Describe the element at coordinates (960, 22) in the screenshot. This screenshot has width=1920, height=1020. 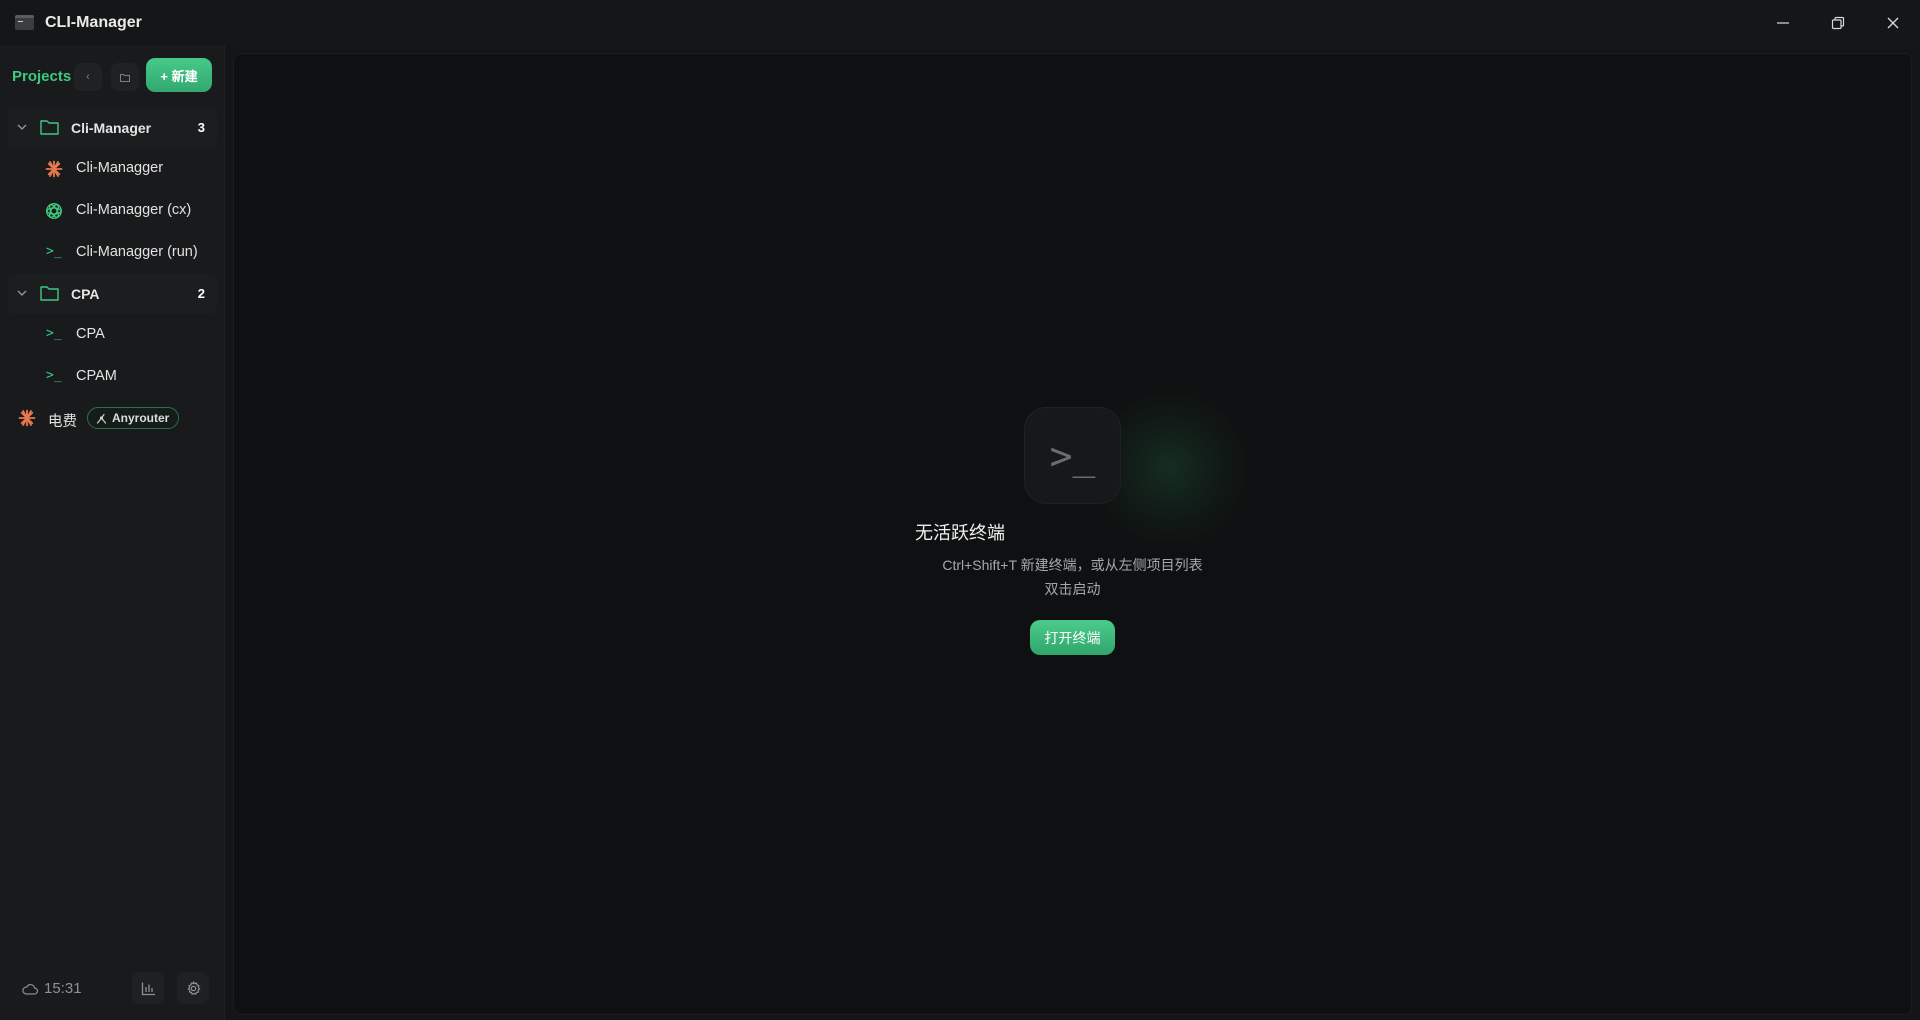
I see `title-bar: CLI-Manager` at that location.